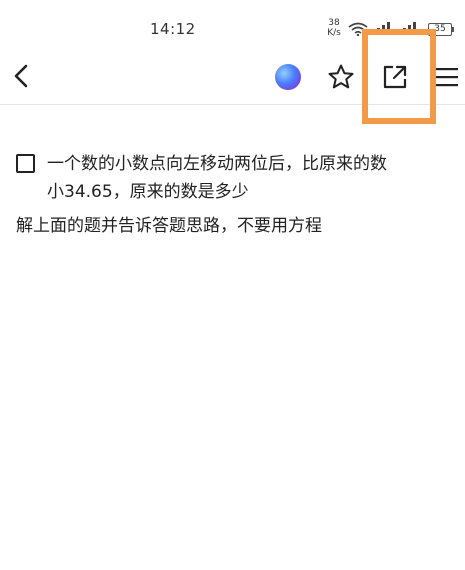  I want to click on status-time: 14:12, so click(173, 29).